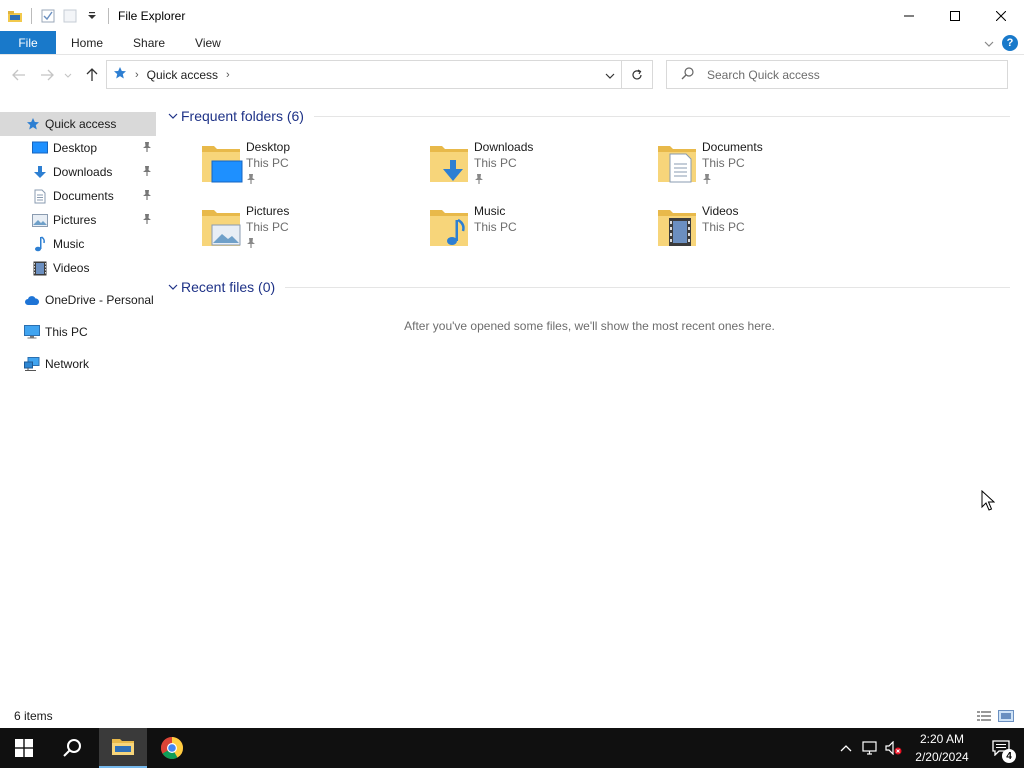 The height and width of the screenshot is (768, 1024). What do you see at coordinates (208, 42) in the screenshot?
I see `tab-view: View` at bounding box center [208, 42].